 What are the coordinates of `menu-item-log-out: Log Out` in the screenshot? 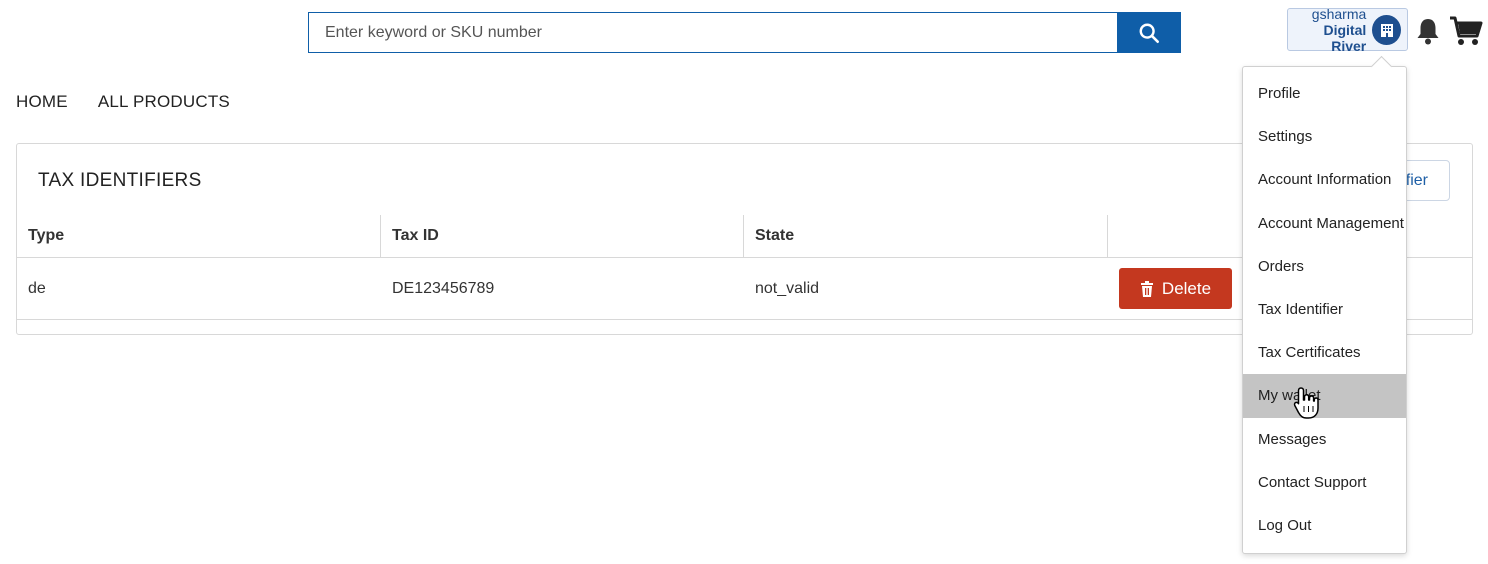 It's located at (1324, 525).